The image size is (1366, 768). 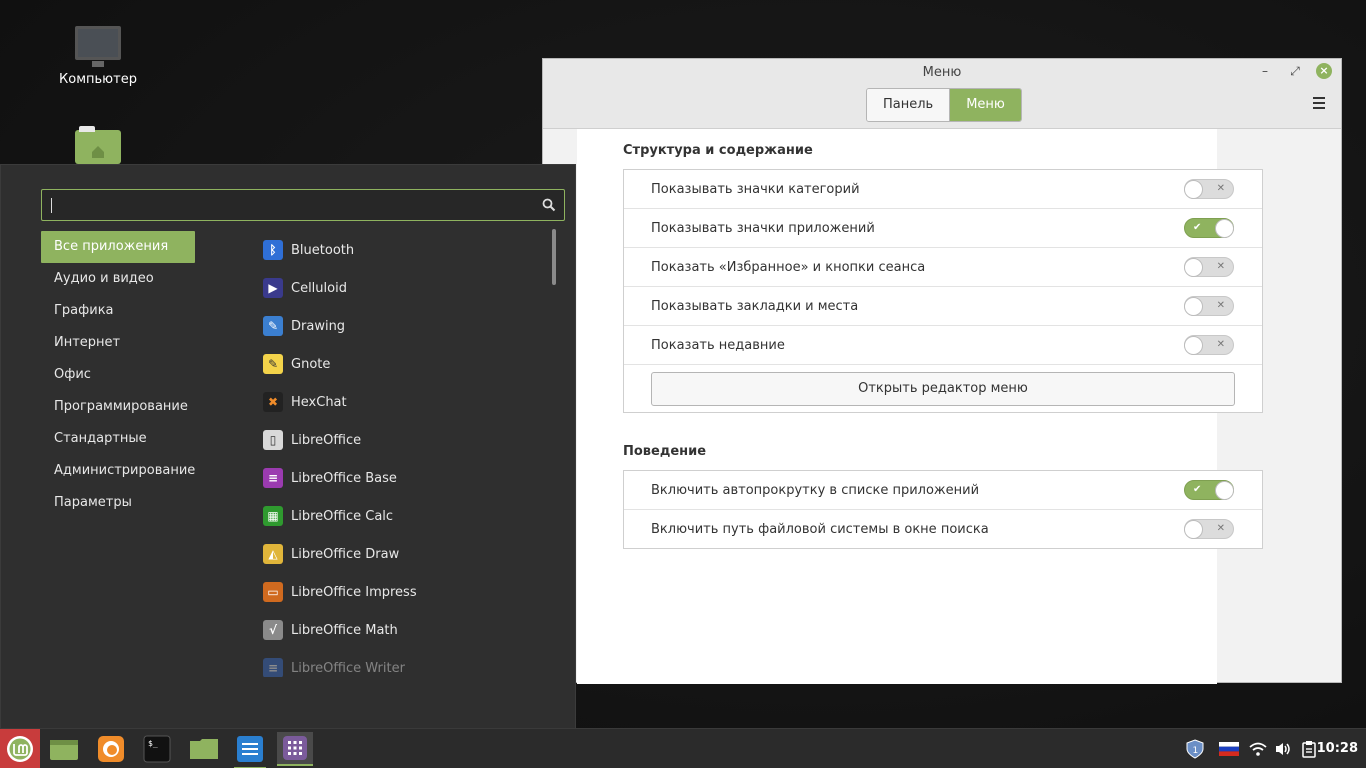 I want to click on network-tray, so click(x=1258, y=748).